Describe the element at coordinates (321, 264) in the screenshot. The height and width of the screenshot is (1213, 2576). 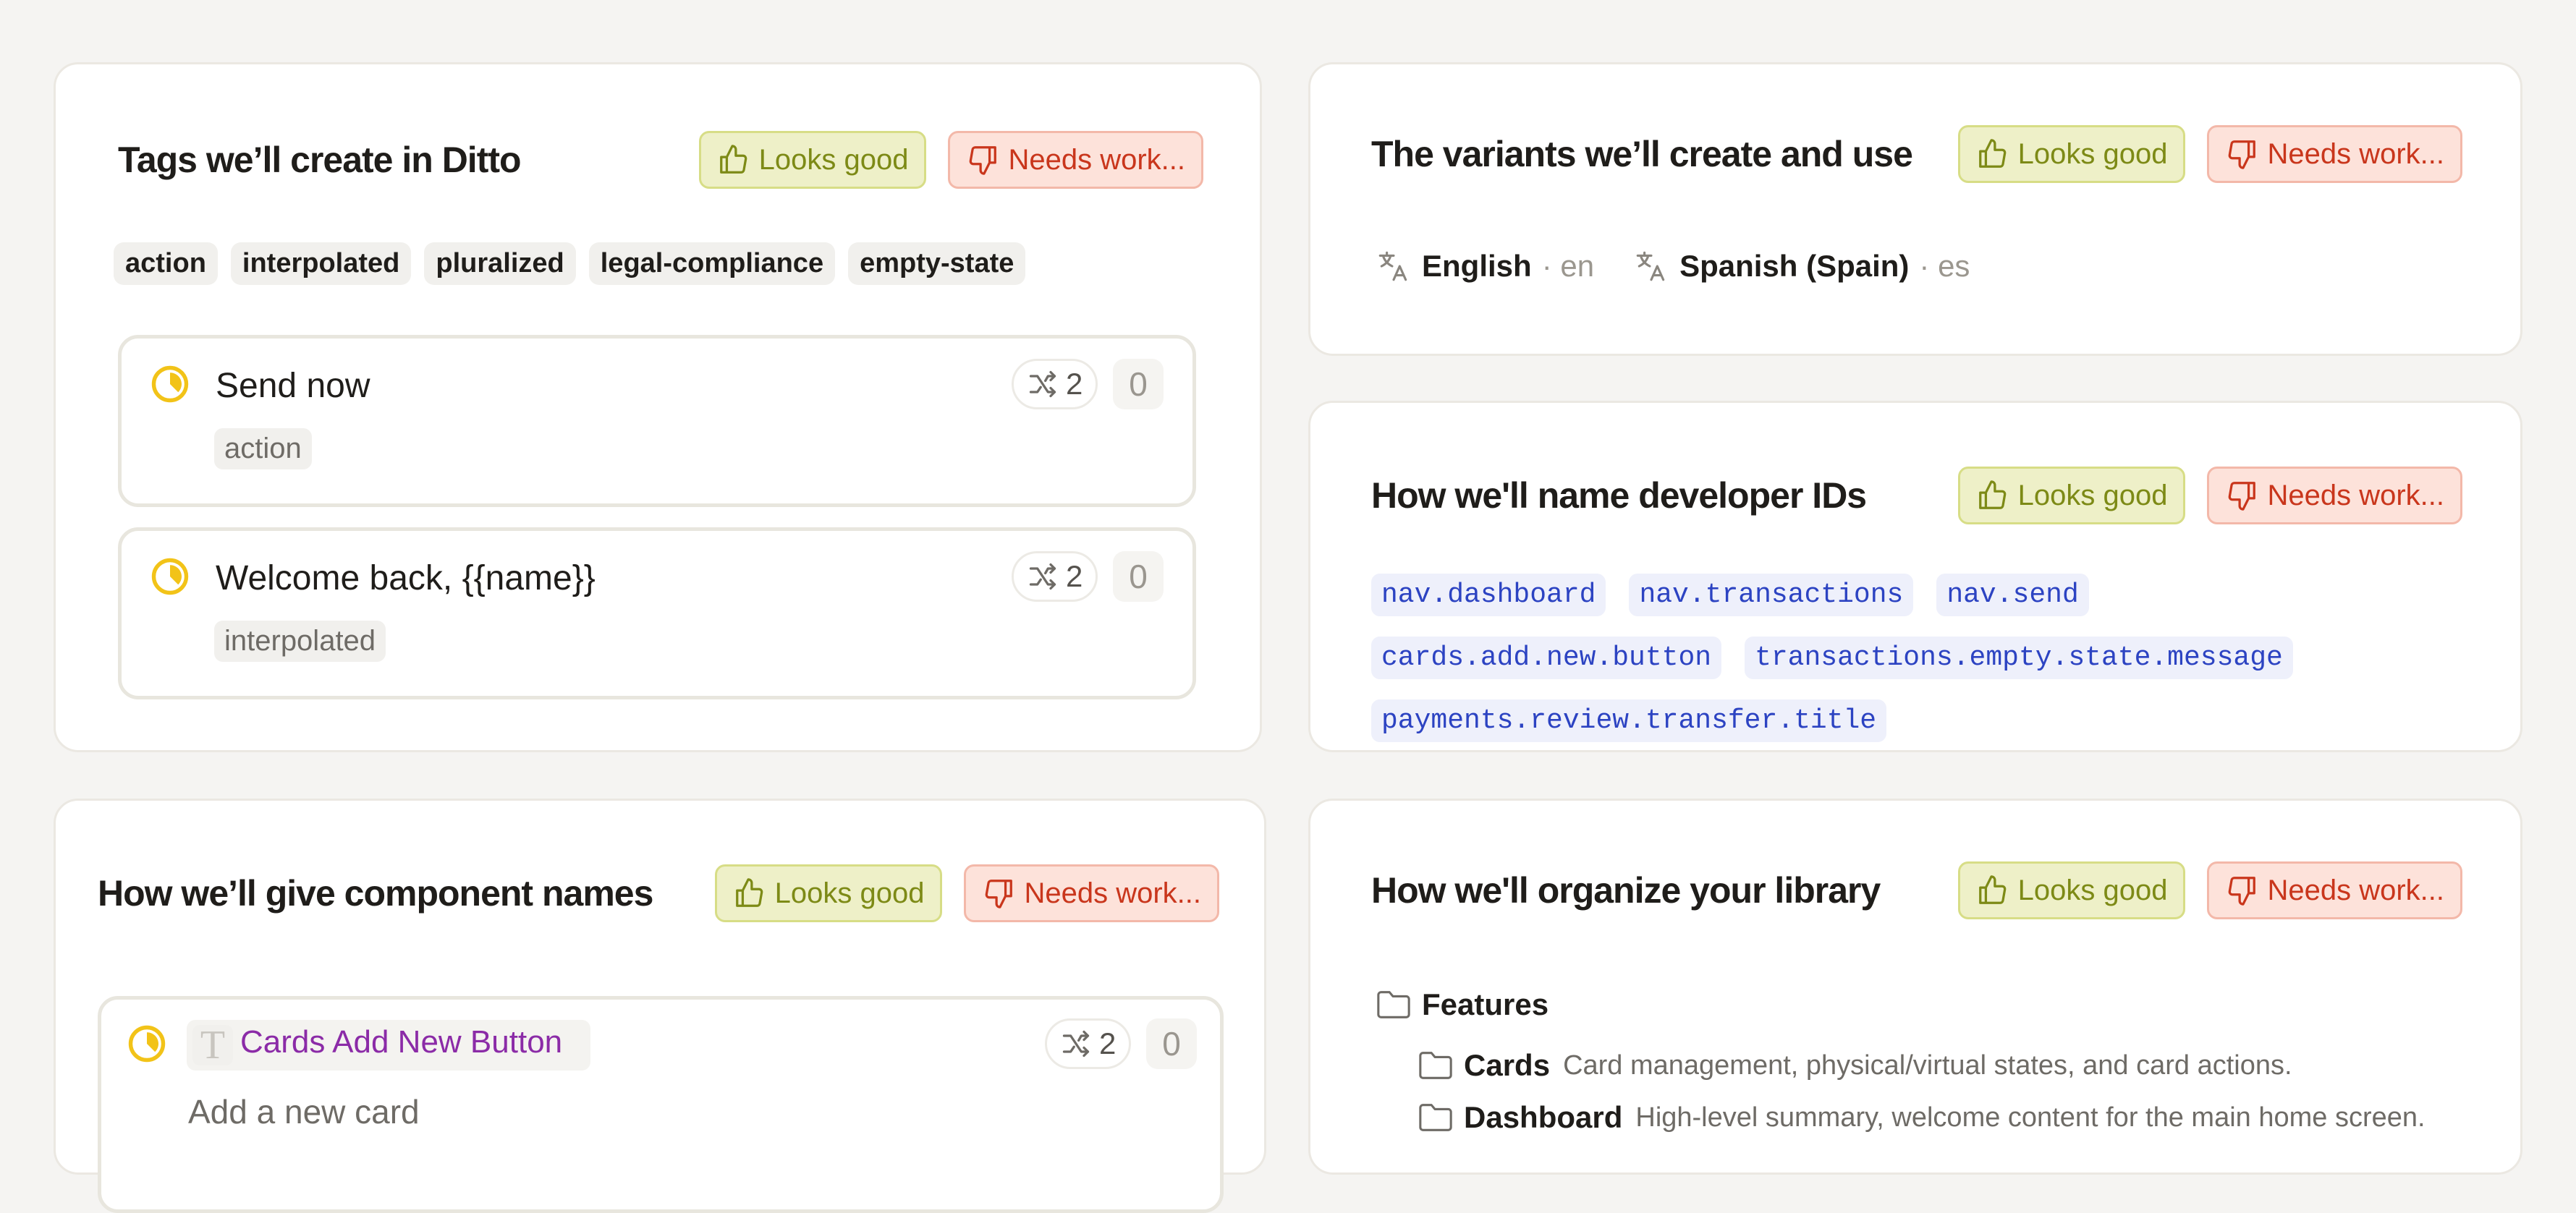
I see `tag-chip: interpolated` at that location.